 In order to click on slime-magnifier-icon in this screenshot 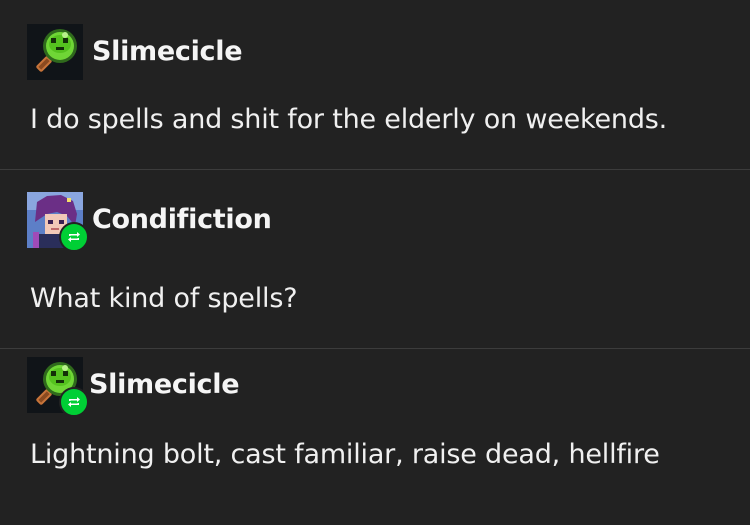, I will do `click(55, 52)`.